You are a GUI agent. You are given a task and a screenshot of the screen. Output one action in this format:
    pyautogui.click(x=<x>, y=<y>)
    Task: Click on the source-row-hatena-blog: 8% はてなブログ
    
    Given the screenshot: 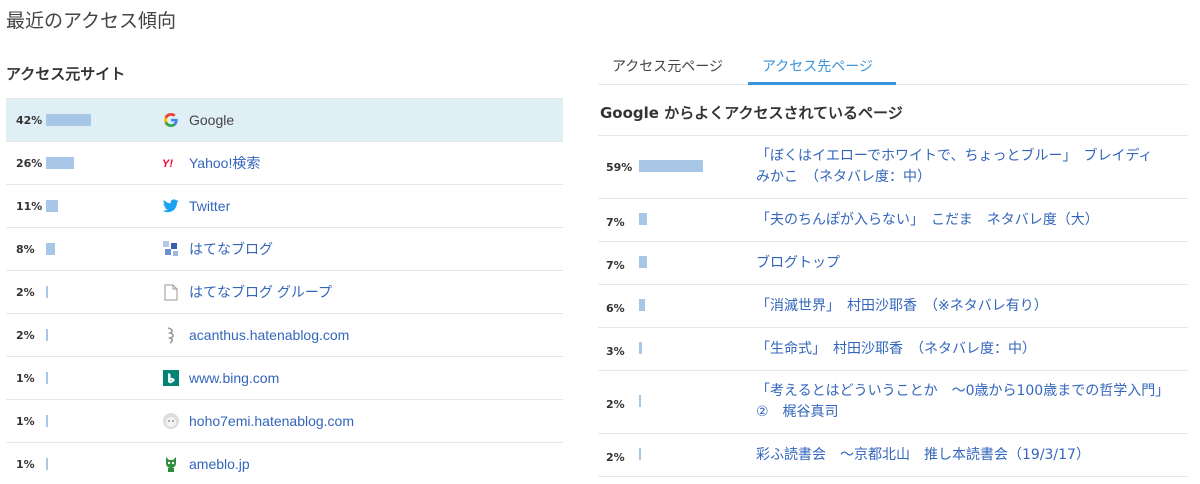 What is the action you would take?
    pyautogui.click(x=284, y=249)
    